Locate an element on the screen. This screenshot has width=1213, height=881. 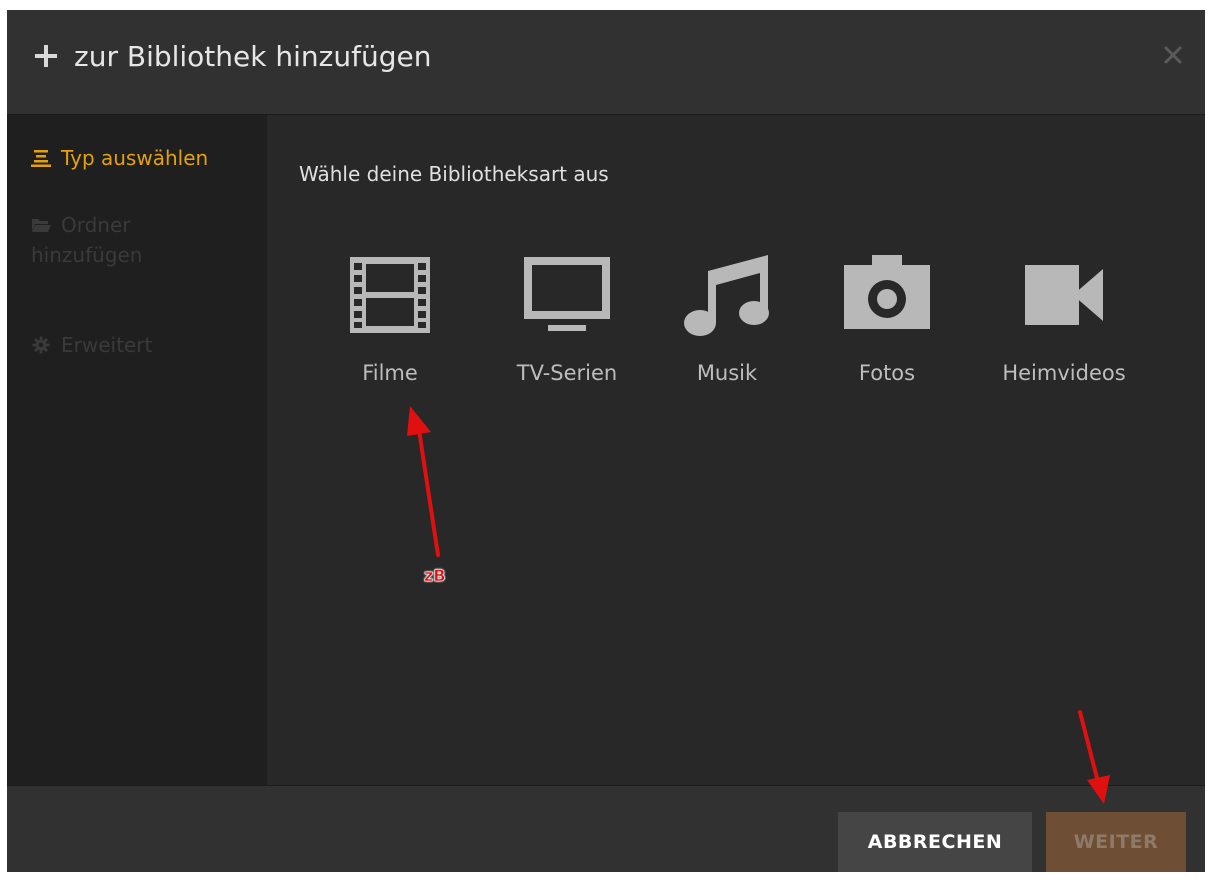
library-type-label: Fotos is located at coordinates (887, 373).